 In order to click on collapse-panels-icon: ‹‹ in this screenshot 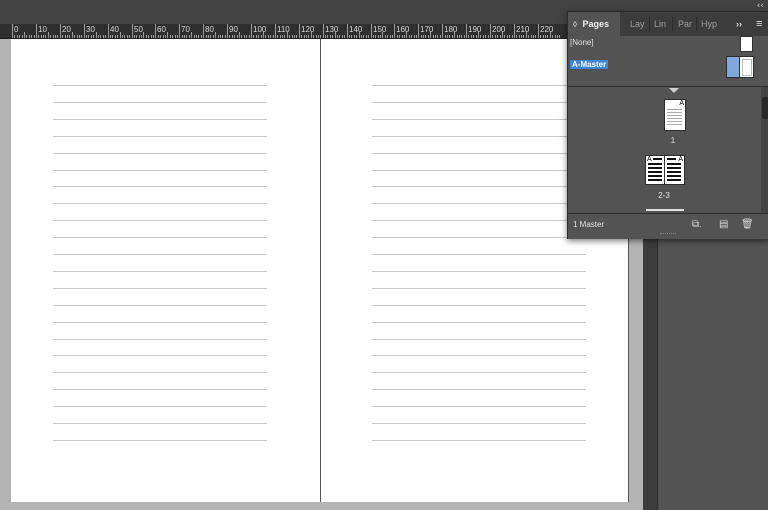, I will do `click(760, 6)`.